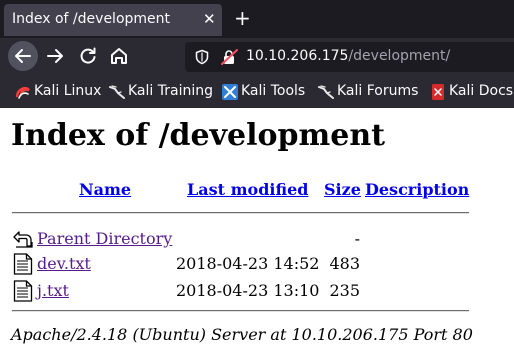  I want to click on file-size: 235, so click(344, 290).